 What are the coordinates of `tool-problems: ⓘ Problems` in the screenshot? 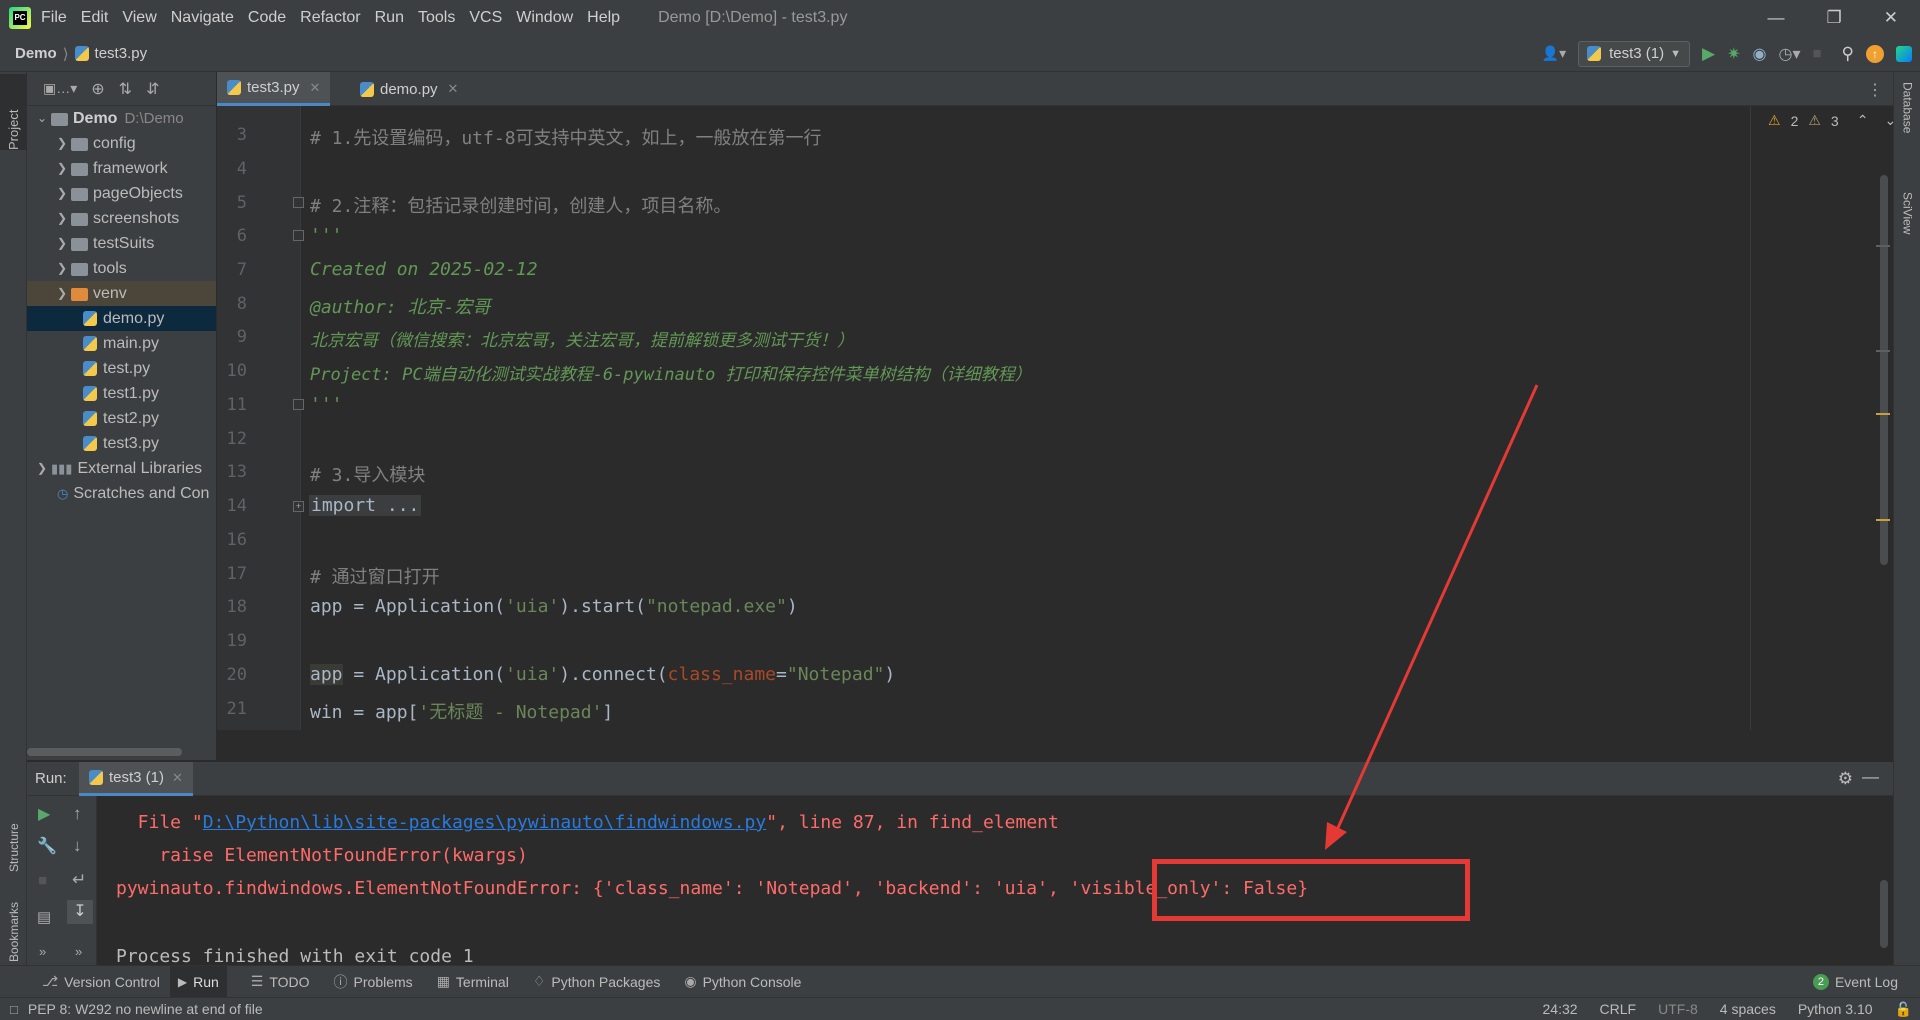 It's located at (373, 982).